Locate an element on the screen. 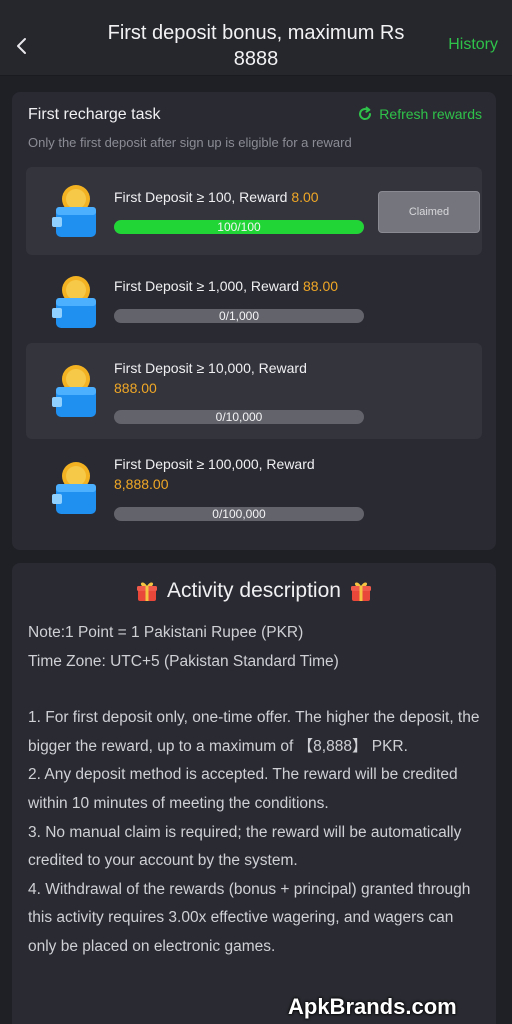 This screenshot has height=1024, width=512. tier-1-progress-bar: 100/100 is located at coordinates (239, 227).